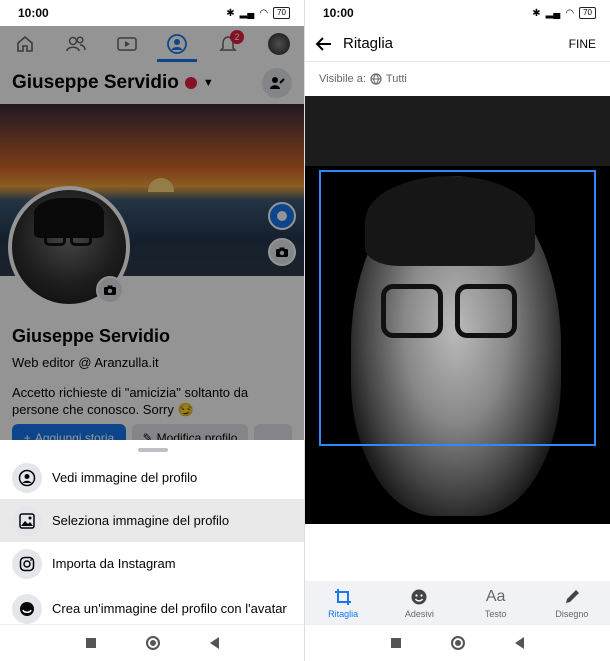  Describe the element at coordinates (457, 602) in the screenshot. I see `editor-toolbar: Ritaglia Adesivi Aa Testo Disegno` at that location.